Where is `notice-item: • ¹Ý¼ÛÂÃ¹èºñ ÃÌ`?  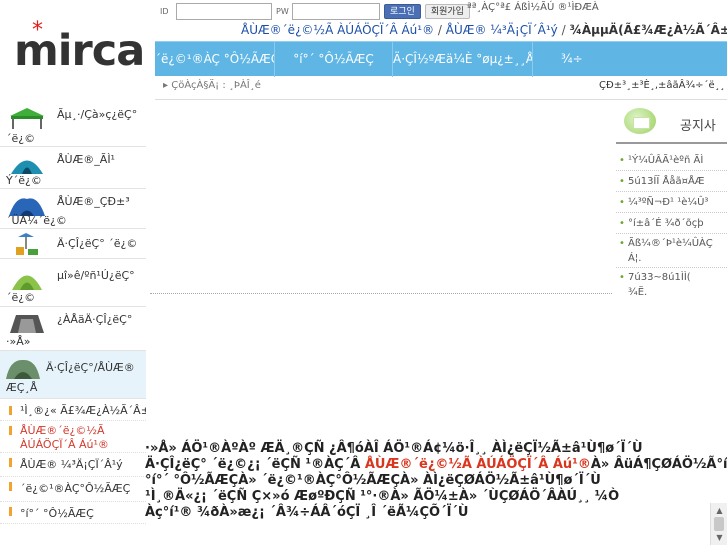 notice-item: • ¹Ý¼ÛÂÃ¹èºñ ÃÌ is located at coordinates (671, 160).